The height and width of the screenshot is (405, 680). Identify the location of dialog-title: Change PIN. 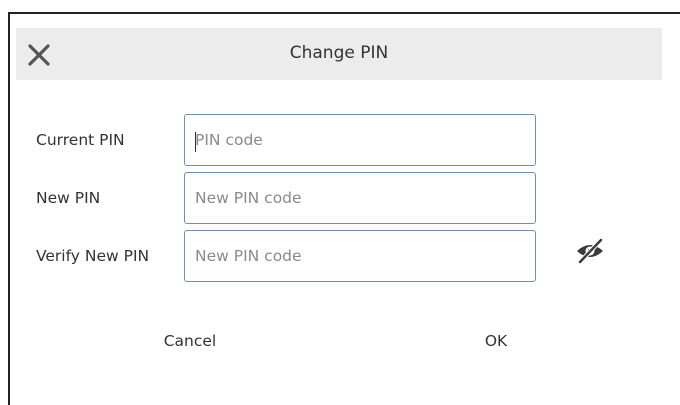
(339, 53).